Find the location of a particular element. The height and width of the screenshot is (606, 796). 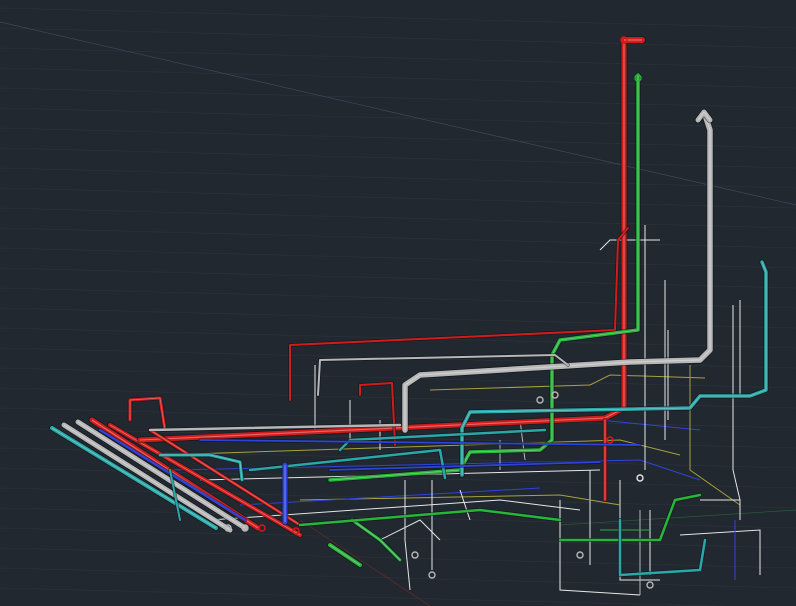

red-small-loop-shadow is located at coordinates (377, 414).